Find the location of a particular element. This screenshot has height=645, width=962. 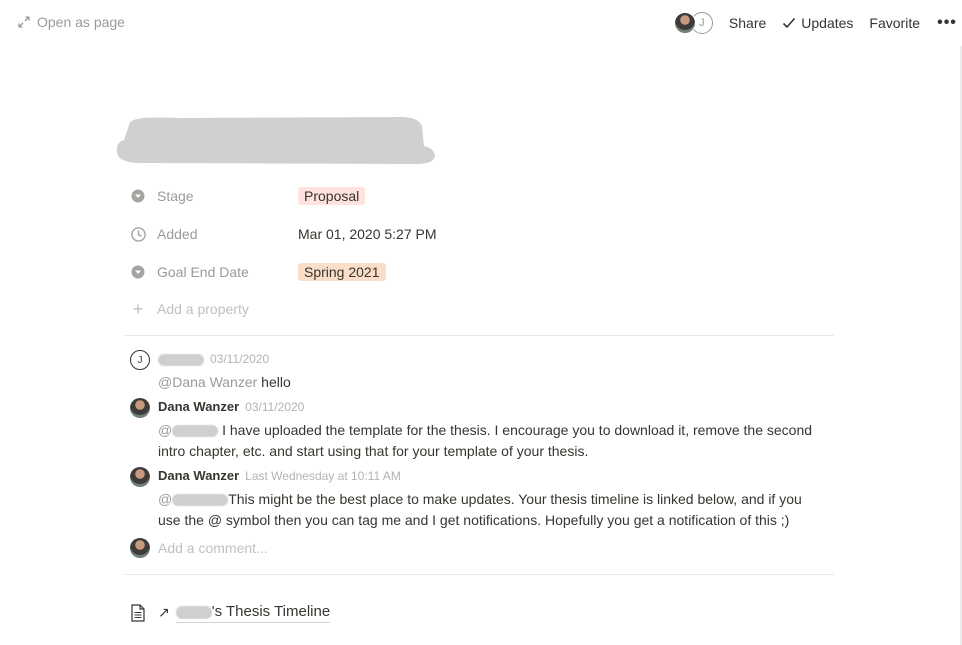

share-button: Share is located at coordinates (747, 23).